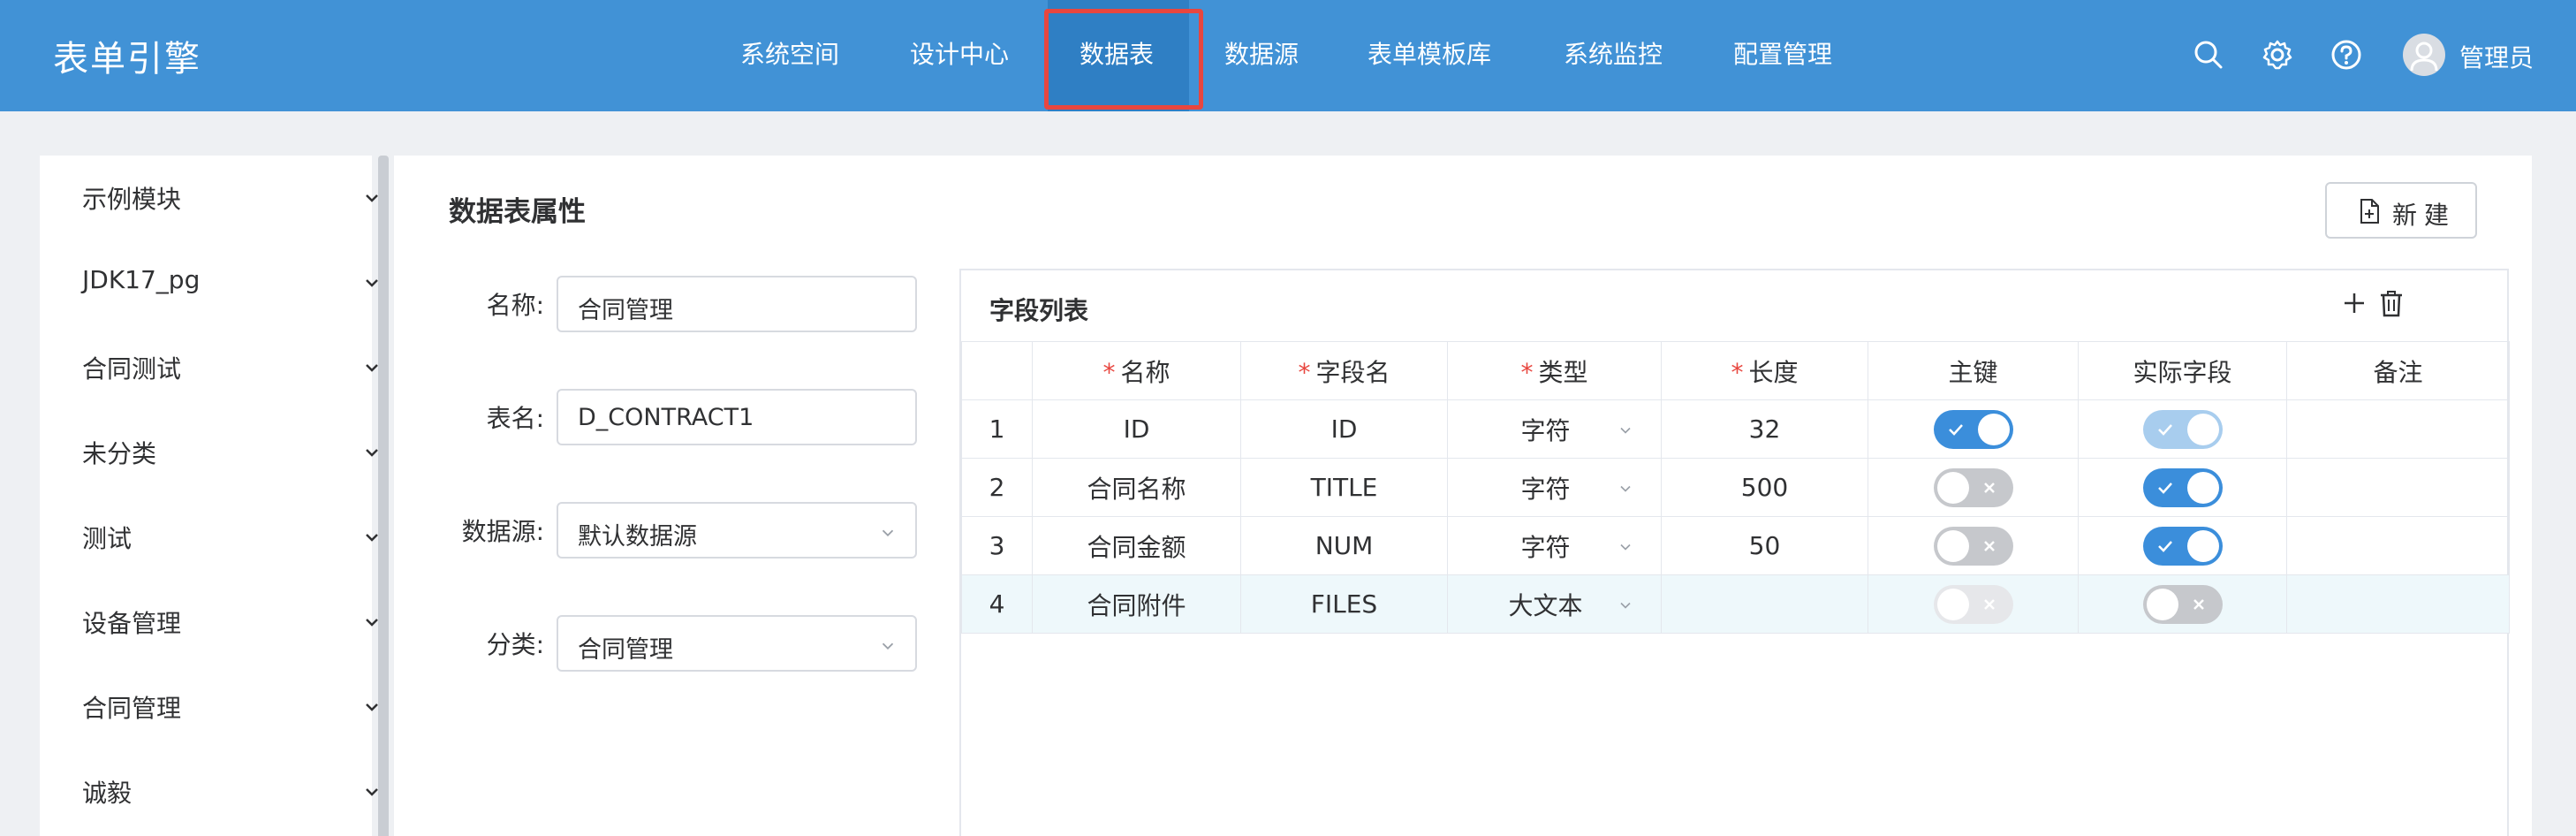  I want to click on field-name-cell: 合同名称, so click(1137, 487).